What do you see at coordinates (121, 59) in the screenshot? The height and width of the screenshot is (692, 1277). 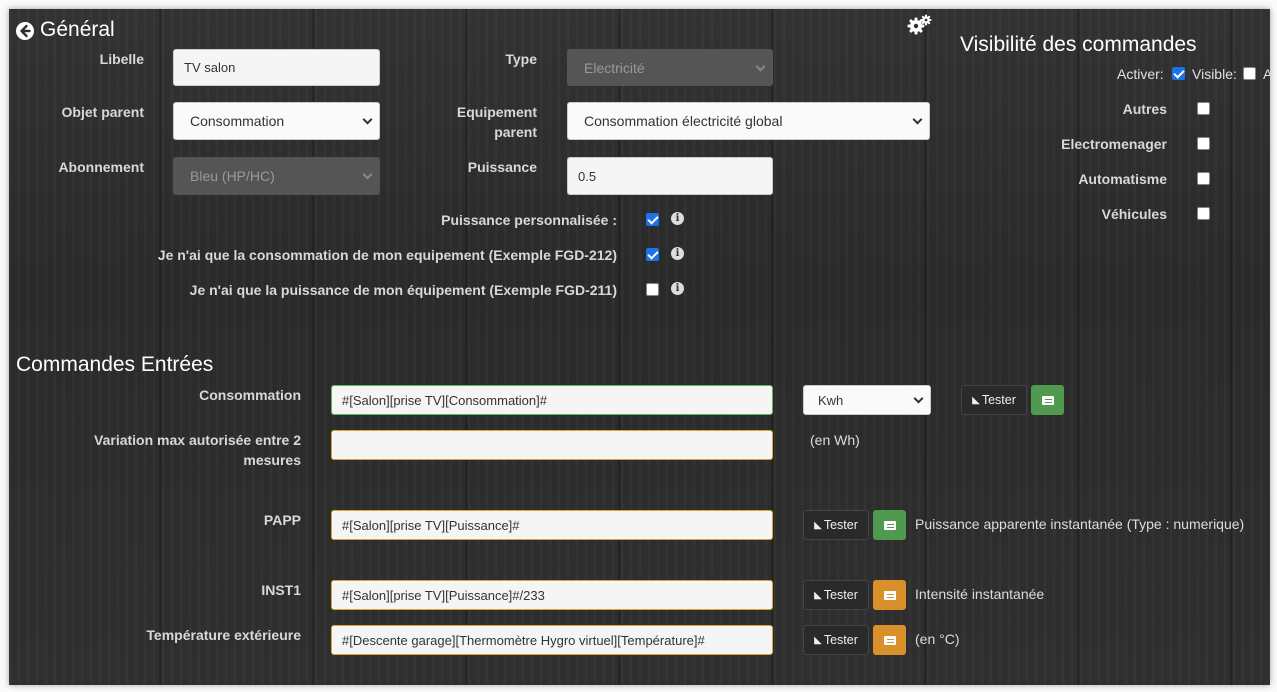 I see `libelle-label: Libelle` at bounding box center [121, 59].